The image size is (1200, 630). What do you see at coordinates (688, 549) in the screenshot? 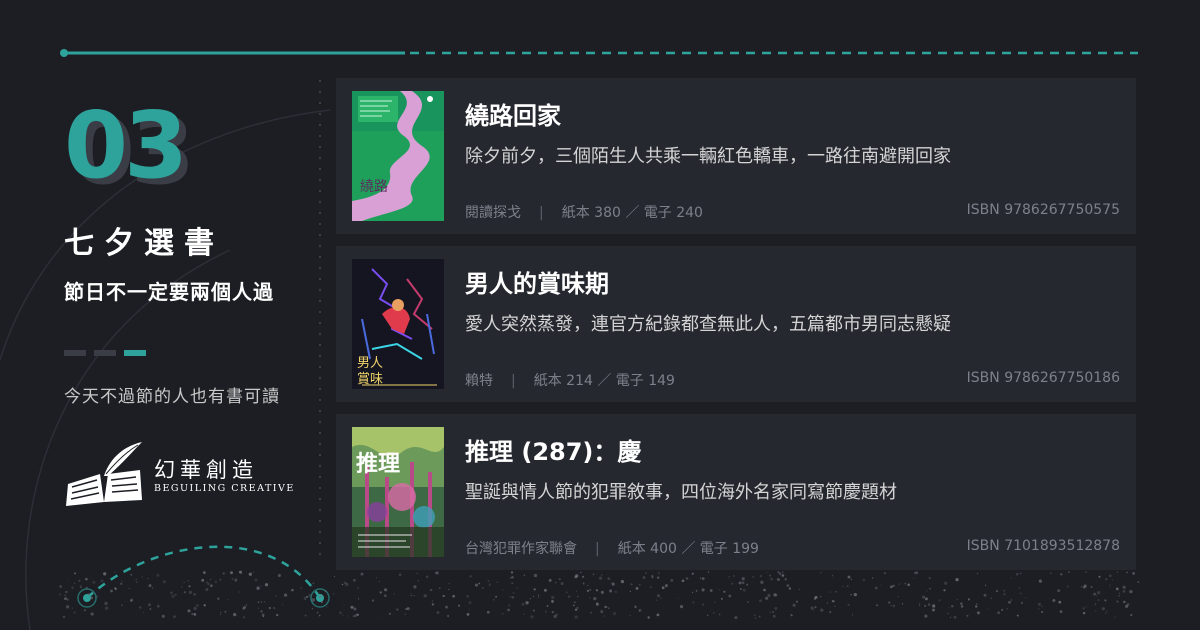
I see `book-formats: 紙本 400 ／ 電子 199` at bounding box center [688, 549].